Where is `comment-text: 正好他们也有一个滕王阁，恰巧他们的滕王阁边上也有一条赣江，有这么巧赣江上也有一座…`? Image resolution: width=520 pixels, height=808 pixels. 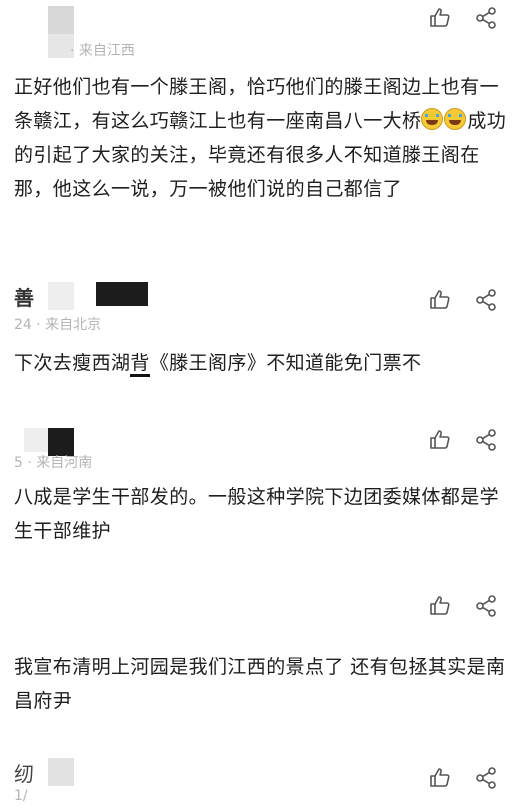 comment-text: 正好他们也有一个滕王阁，恰巧他们的滕王阁边上也有一条赣江，有这么巧赣江上也有一座… is located at coordinates (260, 138).